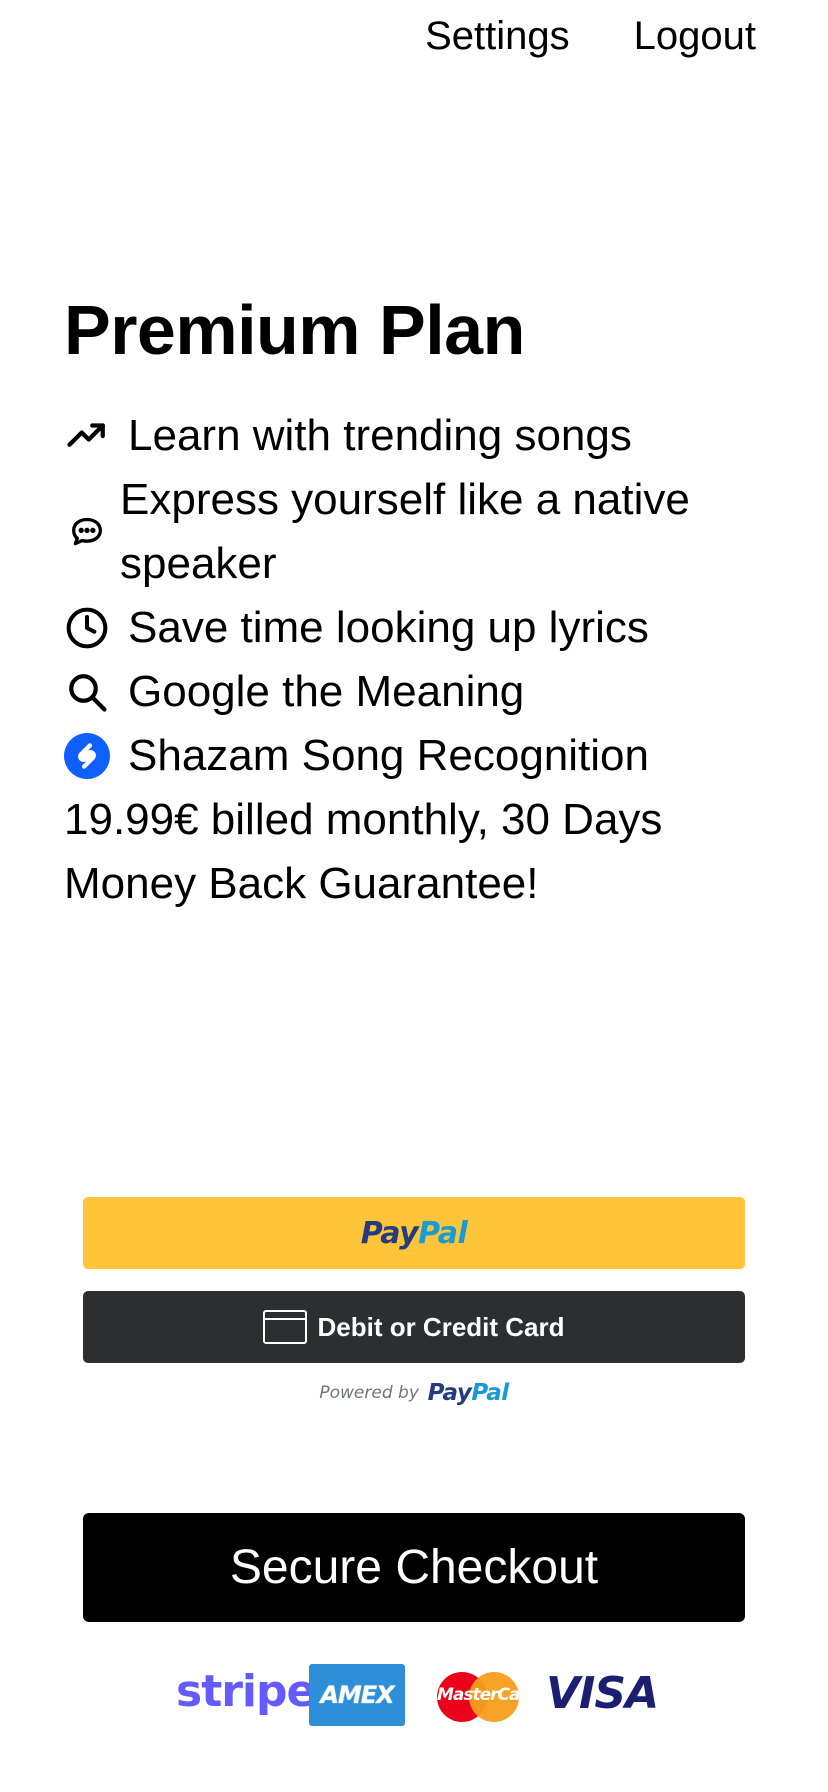 This screenshot has width=828, height=1792. What do you see at coordinates (294, 330) in the screenshot?
I see `plan-title: Premium Plan` at bounding box center [294, 330].